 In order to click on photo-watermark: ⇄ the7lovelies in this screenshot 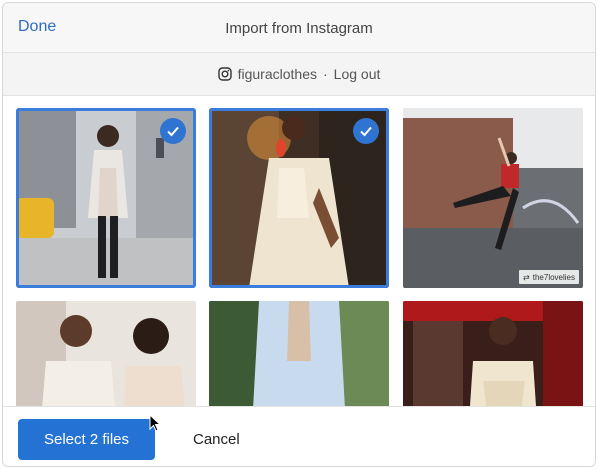, I will do `click(549, 277)`.